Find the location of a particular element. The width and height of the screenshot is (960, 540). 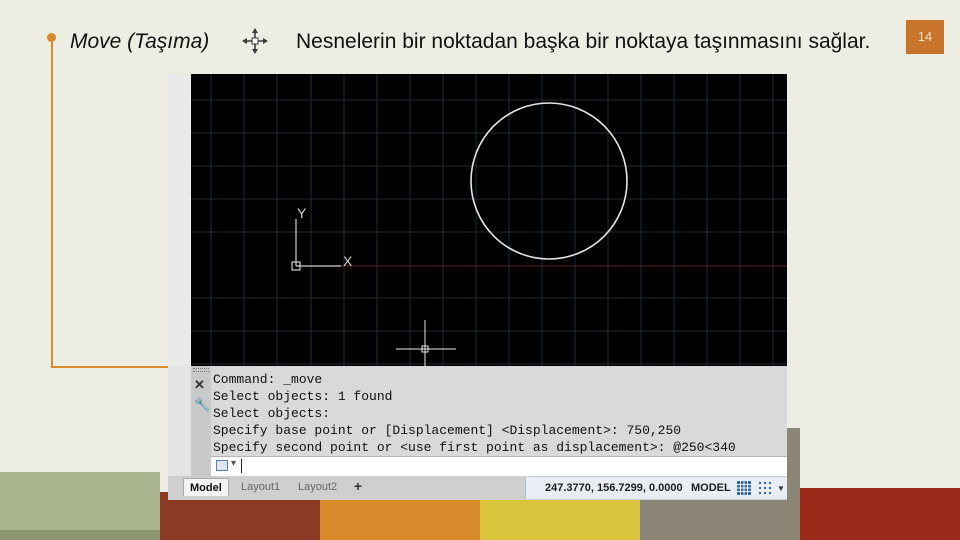

tab-layout1: Layout1 is located at coordinates (260, 487).